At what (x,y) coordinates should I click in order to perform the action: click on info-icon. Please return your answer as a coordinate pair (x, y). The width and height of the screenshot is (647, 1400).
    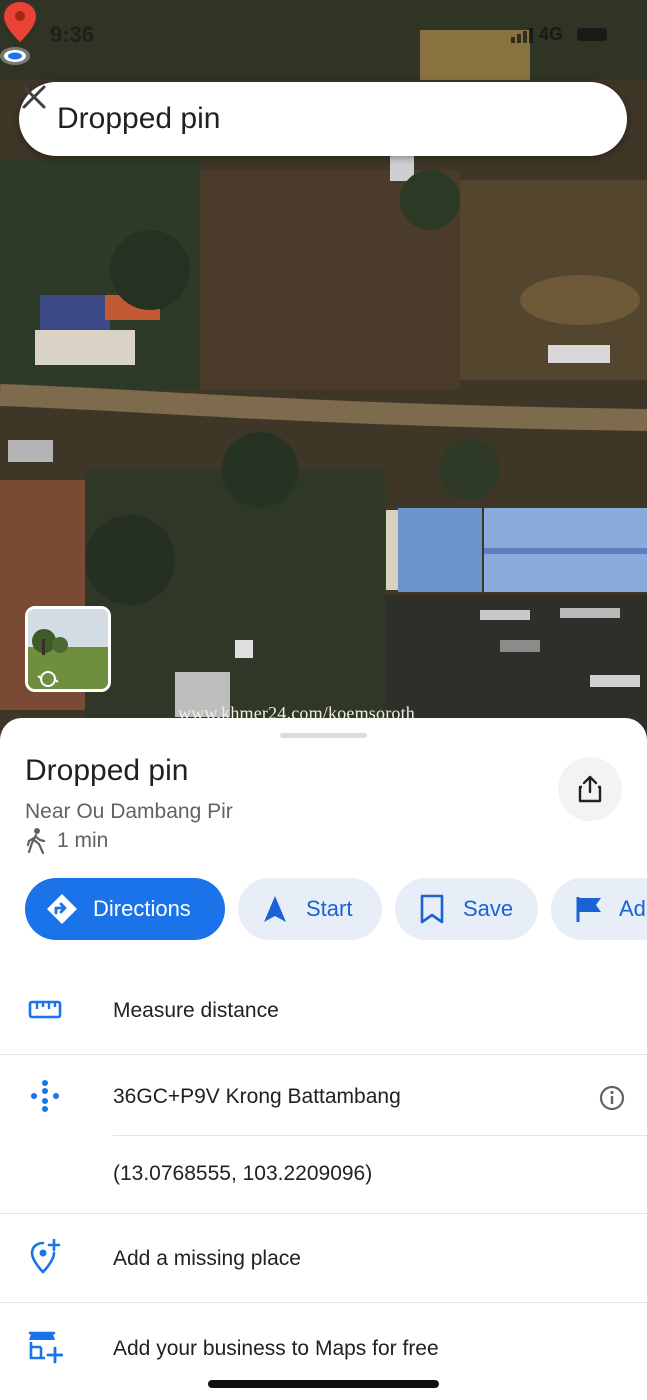
    Looking at the image, I should click on (612, 1098).